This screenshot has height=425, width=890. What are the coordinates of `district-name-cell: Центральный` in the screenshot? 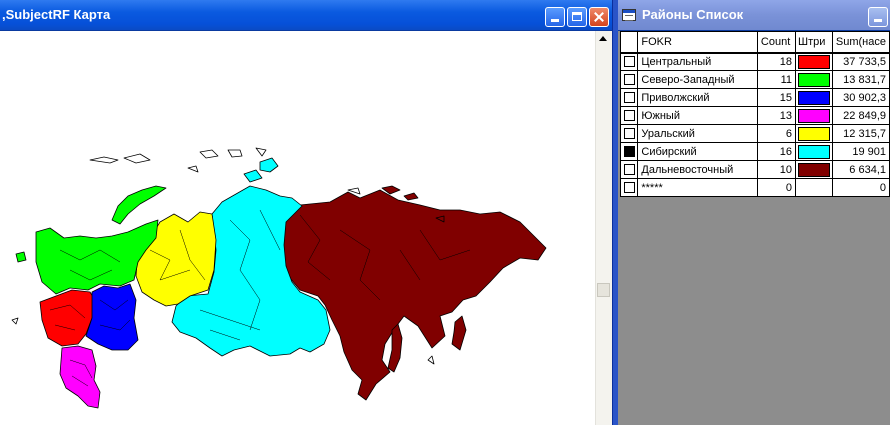 It's located at (697, 61).